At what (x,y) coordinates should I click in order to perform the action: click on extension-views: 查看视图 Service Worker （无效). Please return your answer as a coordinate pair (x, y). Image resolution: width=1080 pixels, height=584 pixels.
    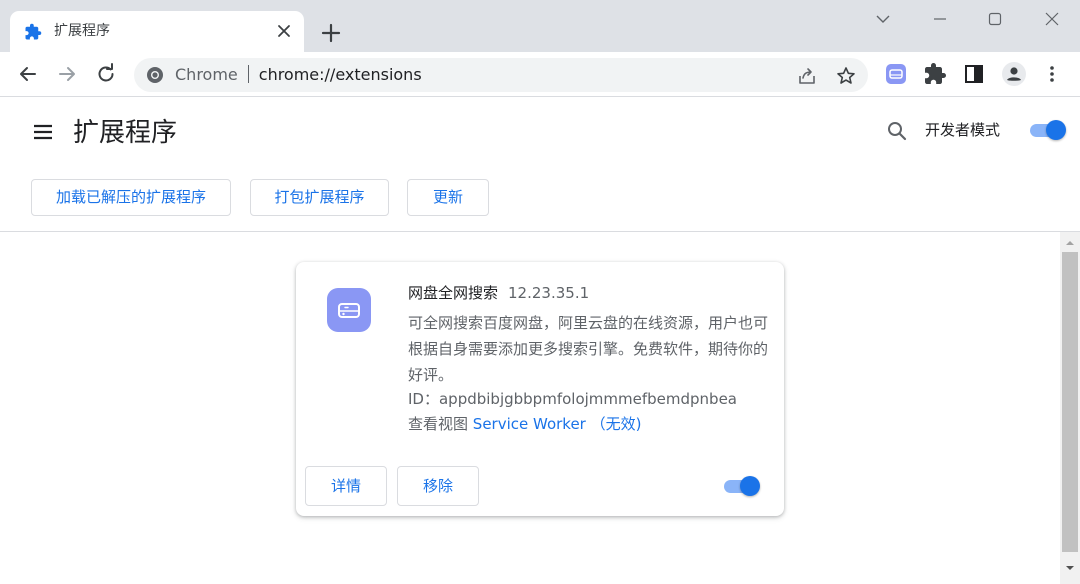
    Looking at the image, I should click on (524, 424).